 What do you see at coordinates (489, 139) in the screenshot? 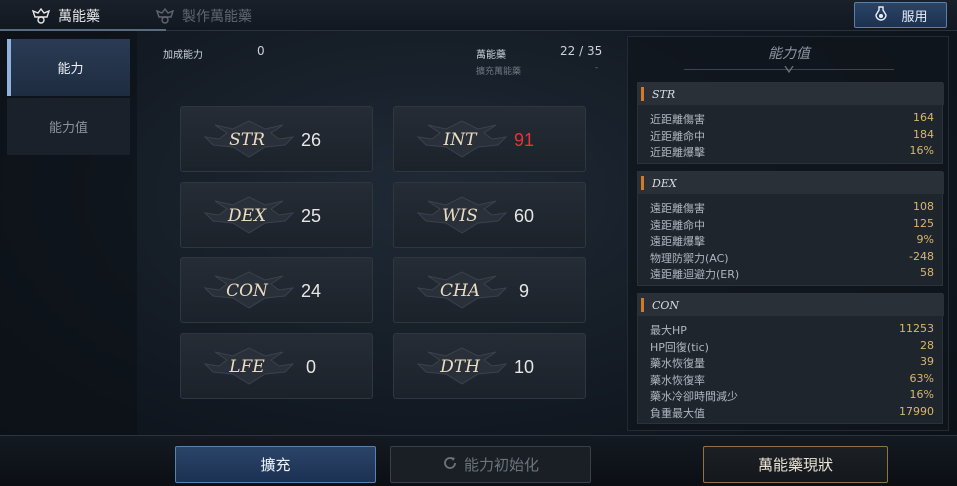
I see `stat-box-int: INT 91` at bounding box center [489, 139].